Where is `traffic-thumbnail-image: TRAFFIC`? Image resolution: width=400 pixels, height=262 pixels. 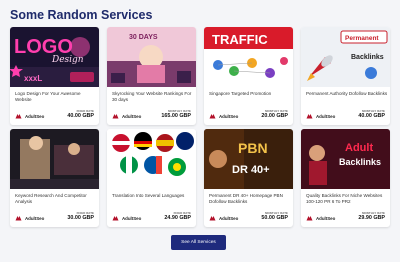 traffic-thumbnail-image: TRAFFIC is located at coordinates (248, 57).